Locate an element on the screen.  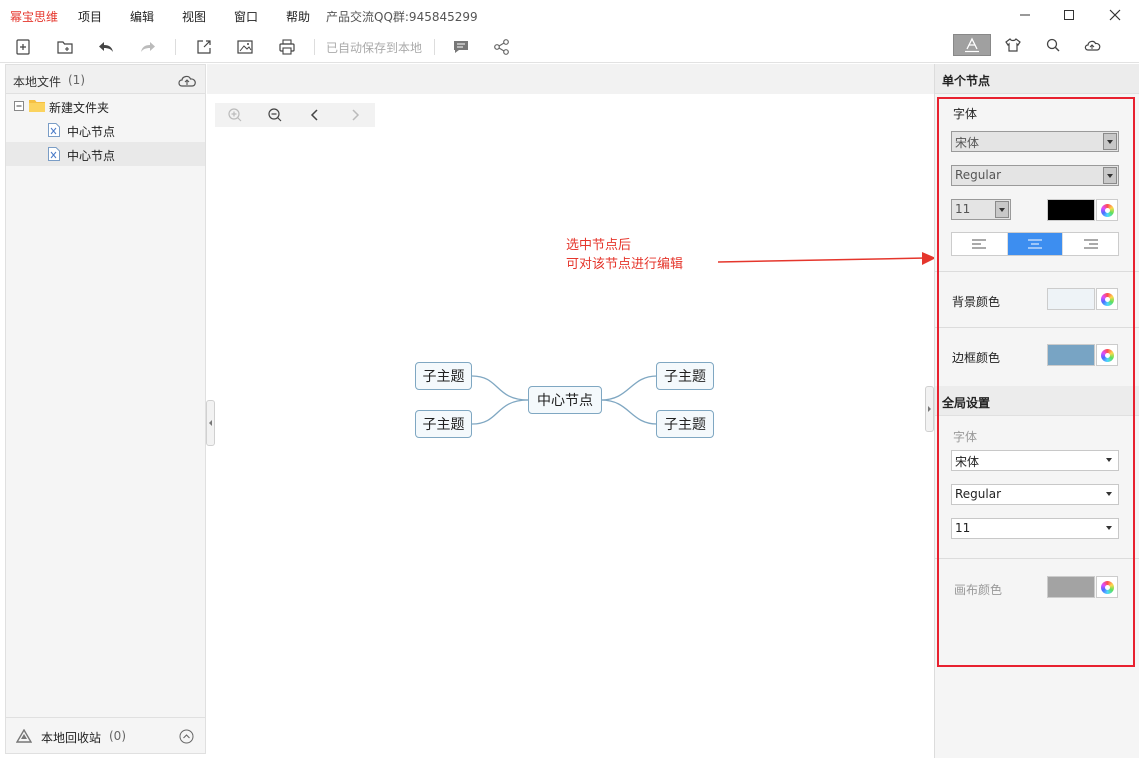
center-node: 中心节点 is located at coordinates (565, 400).